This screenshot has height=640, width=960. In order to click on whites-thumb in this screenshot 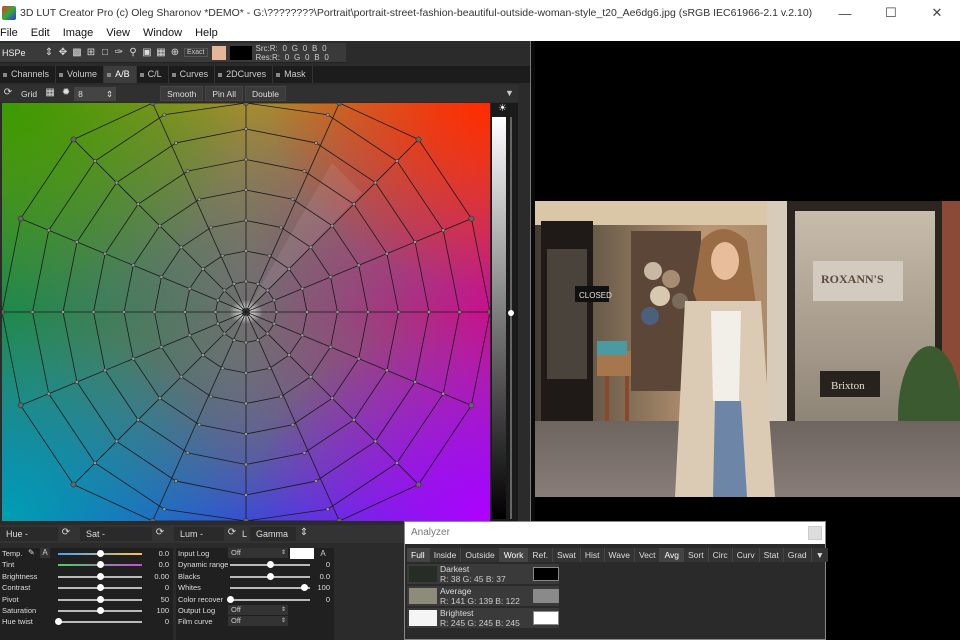, I will do `click(304, 588)`.